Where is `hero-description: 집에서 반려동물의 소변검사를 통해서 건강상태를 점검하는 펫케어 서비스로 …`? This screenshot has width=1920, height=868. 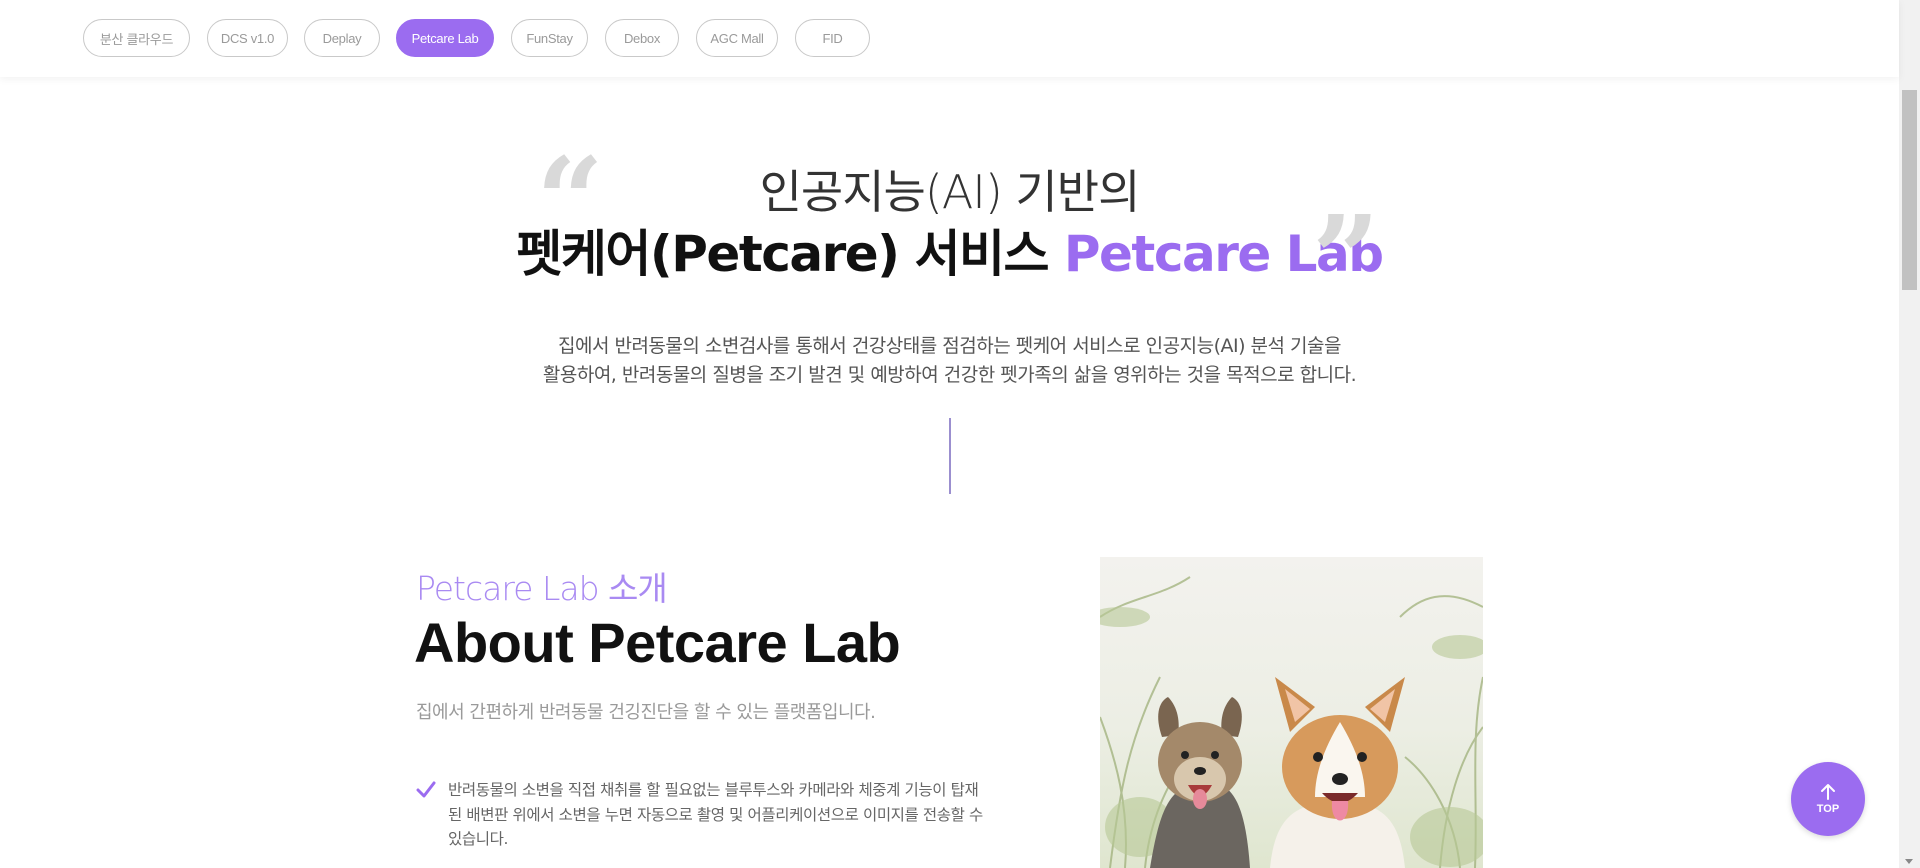
hero-description: 집에서 반려동물의 소변검사를 통해서 건강상태를 점검하는 펫케어 서비스로 … is located at coordinates (949, 361).